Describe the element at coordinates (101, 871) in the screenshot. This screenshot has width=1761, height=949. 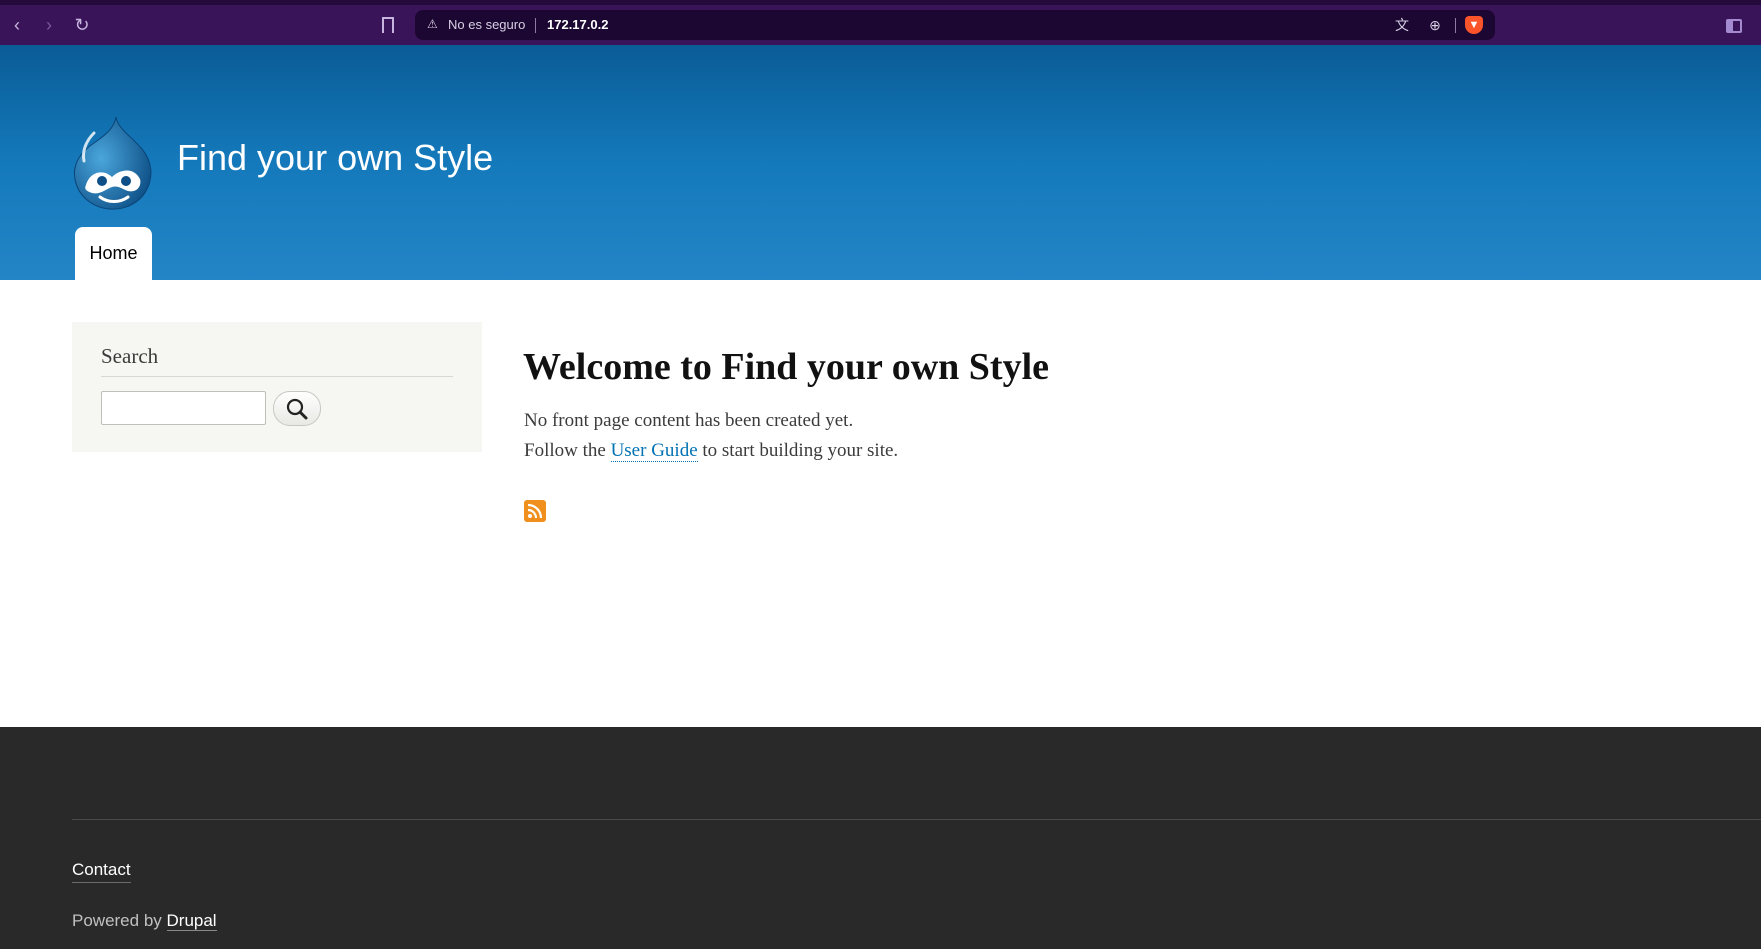
I see `contact-link: Contact` at that location.